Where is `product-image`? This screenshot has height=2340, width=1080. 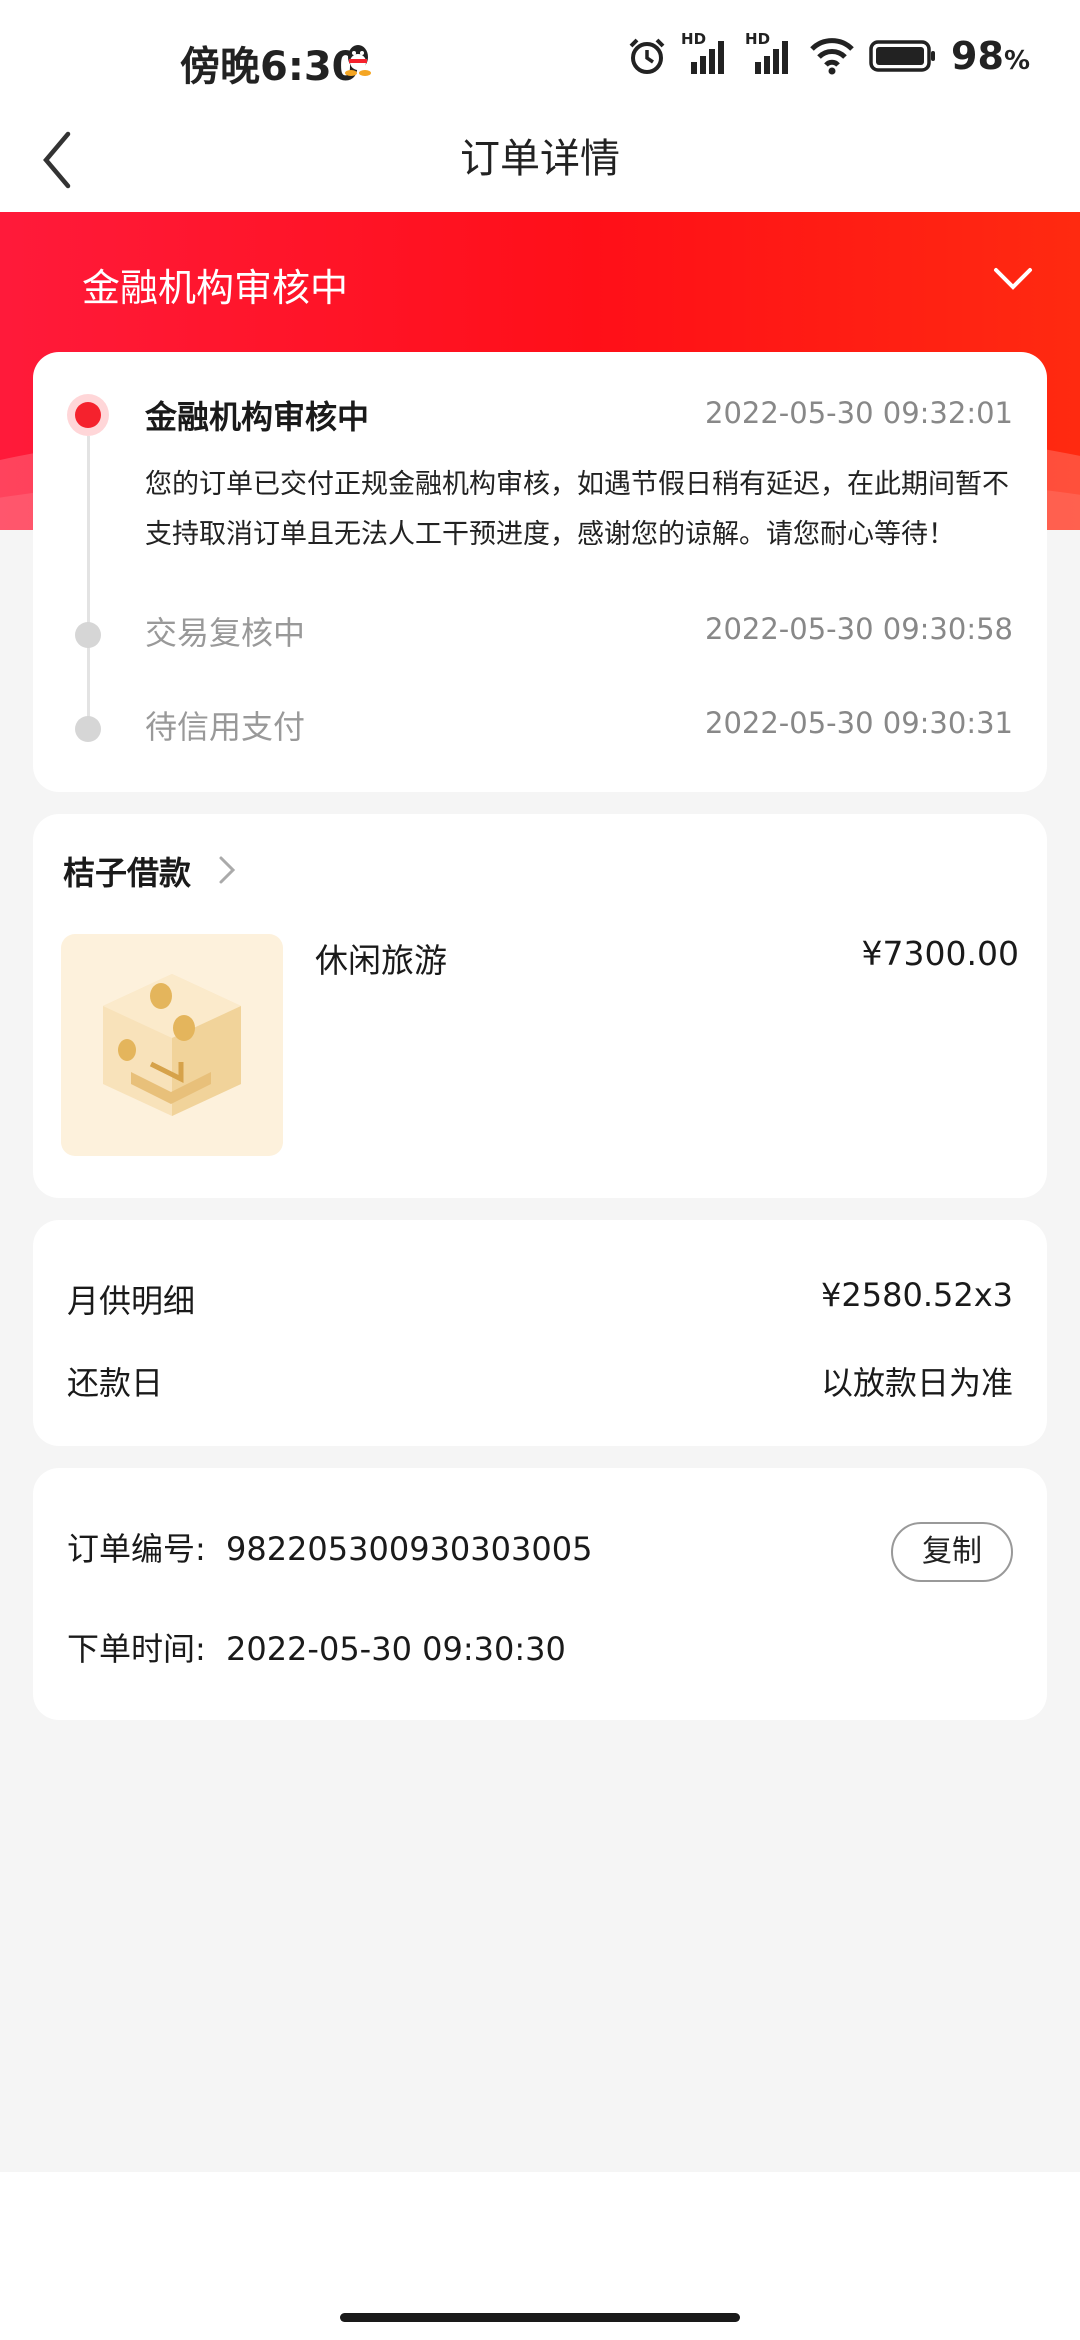
product-image is located at coordinates (172, 1045).